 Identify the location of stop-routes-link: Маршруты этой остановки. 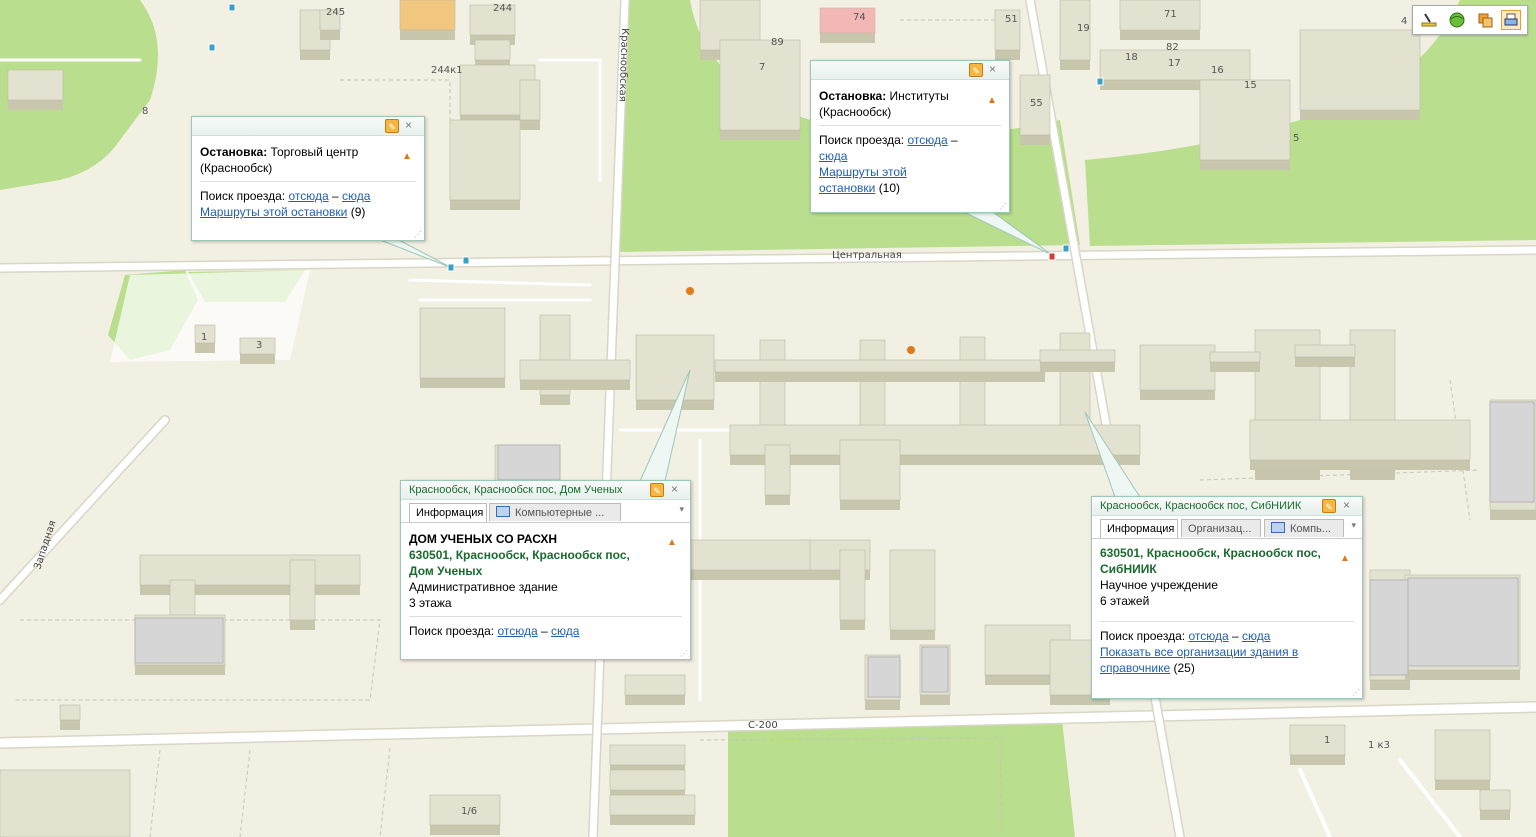
(273, 212).